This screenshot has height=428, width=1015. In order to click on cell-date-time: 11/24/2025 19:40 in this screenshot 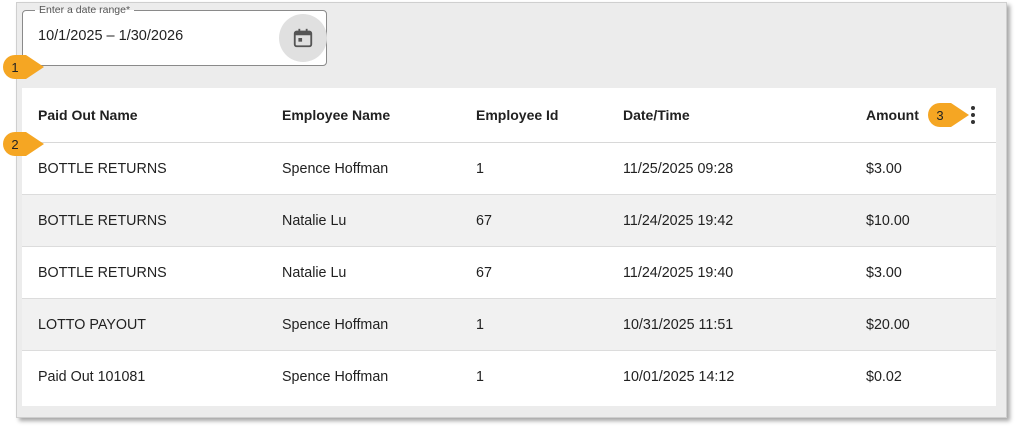, I will do `click(678, 272)`.